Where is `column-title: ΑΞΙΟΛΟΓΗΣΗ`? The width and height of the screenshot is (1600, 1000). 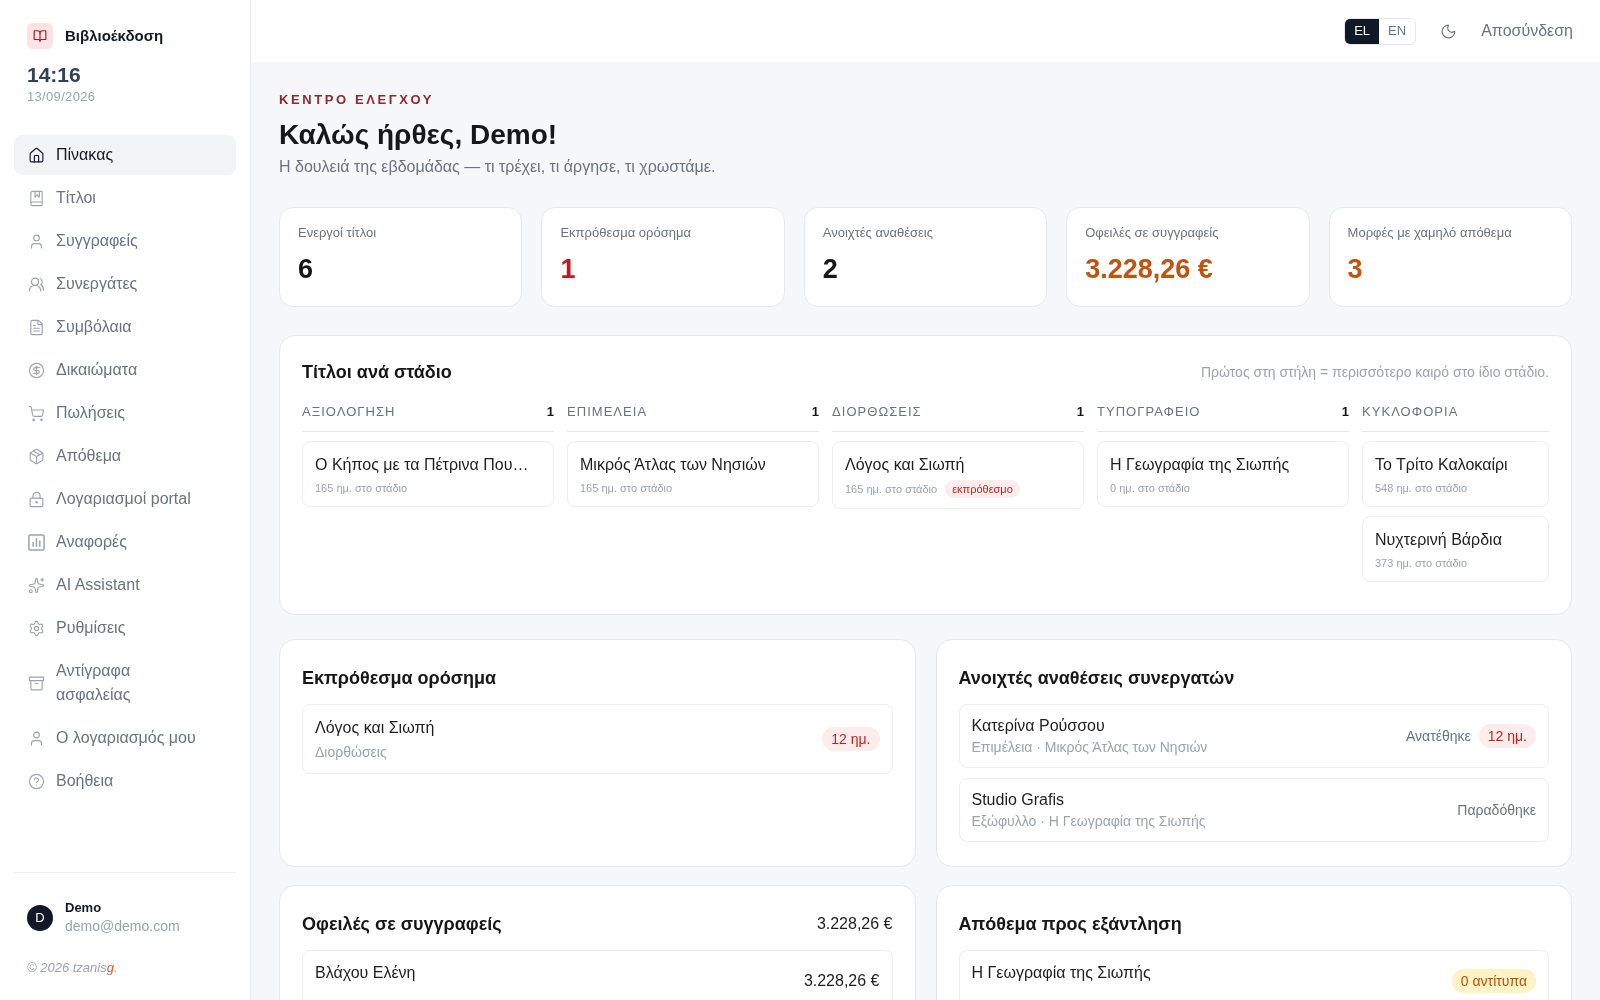
column-title: ΑΞΙΟΛΟΓΗΣΗ is located at coordinates (349, 412).